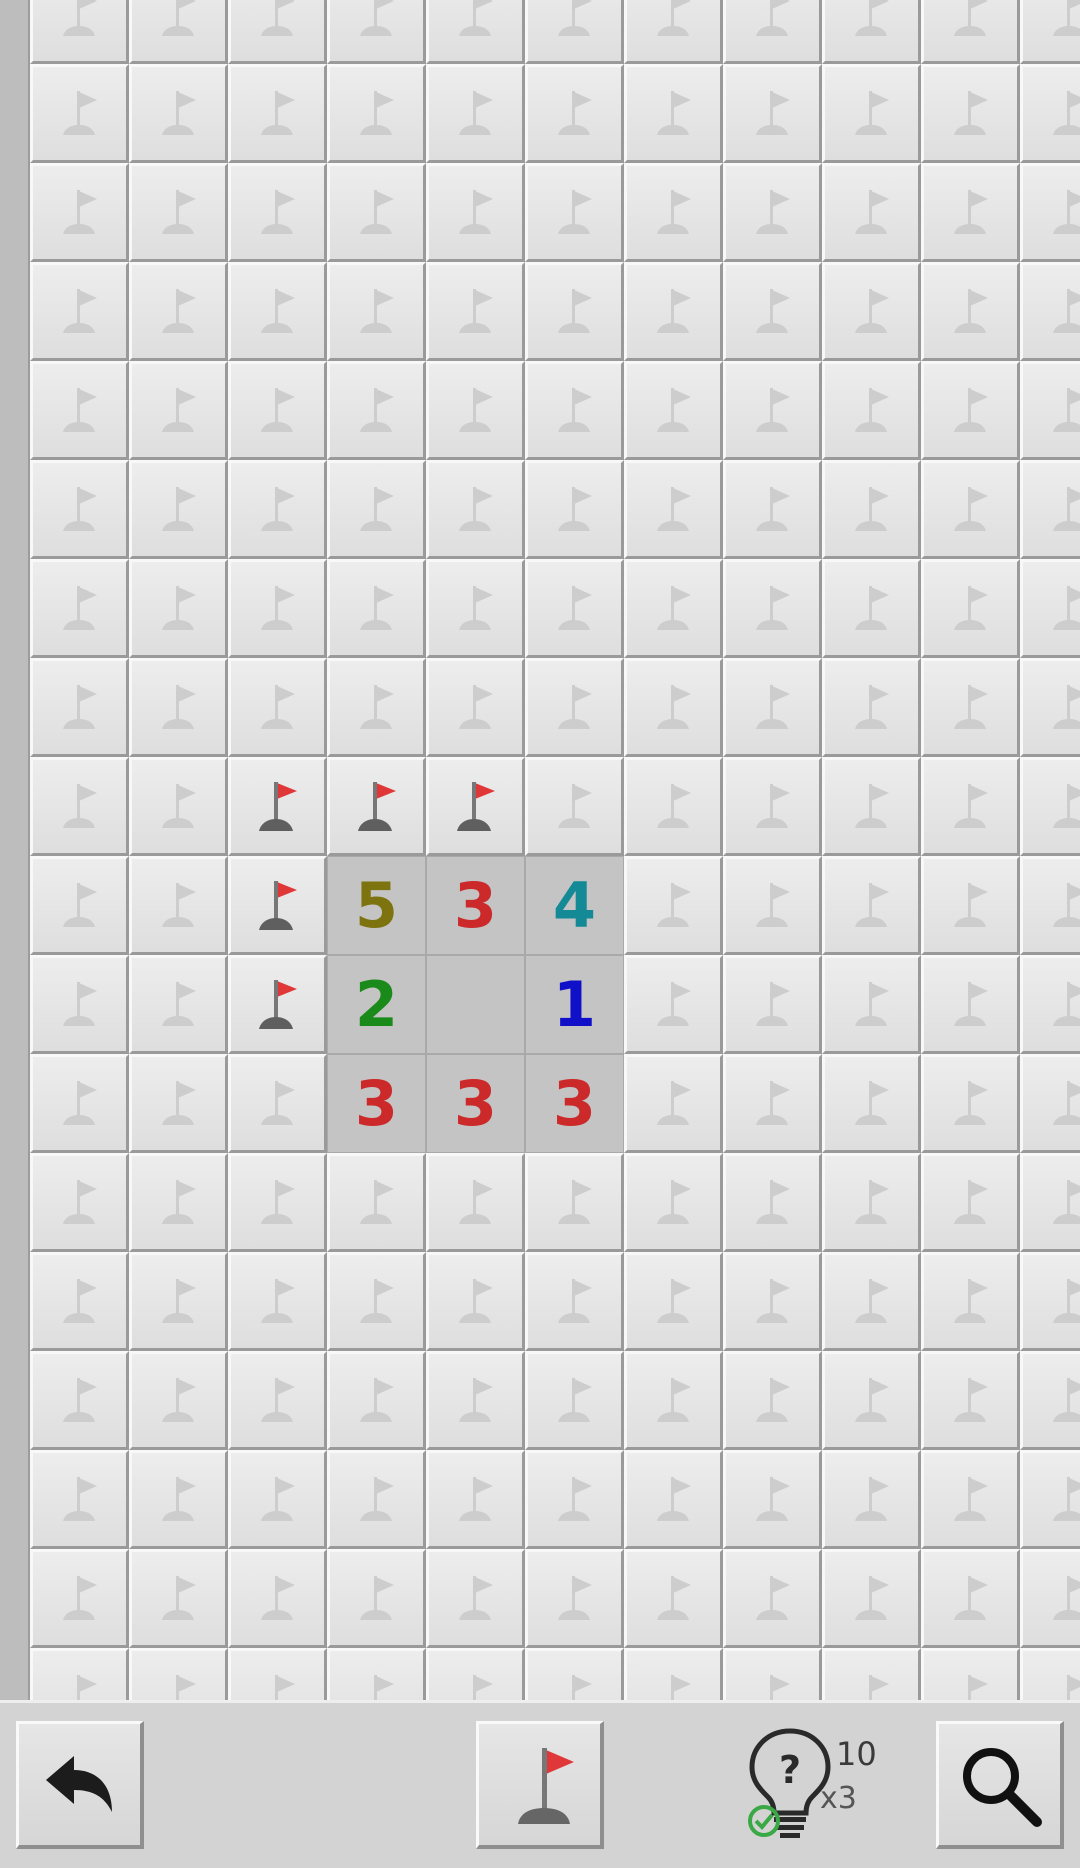  What do you see at coordinates (376, 1004) in the screenshot?
I see `revealed-cell: 2` at bounding box center [376, 1004].